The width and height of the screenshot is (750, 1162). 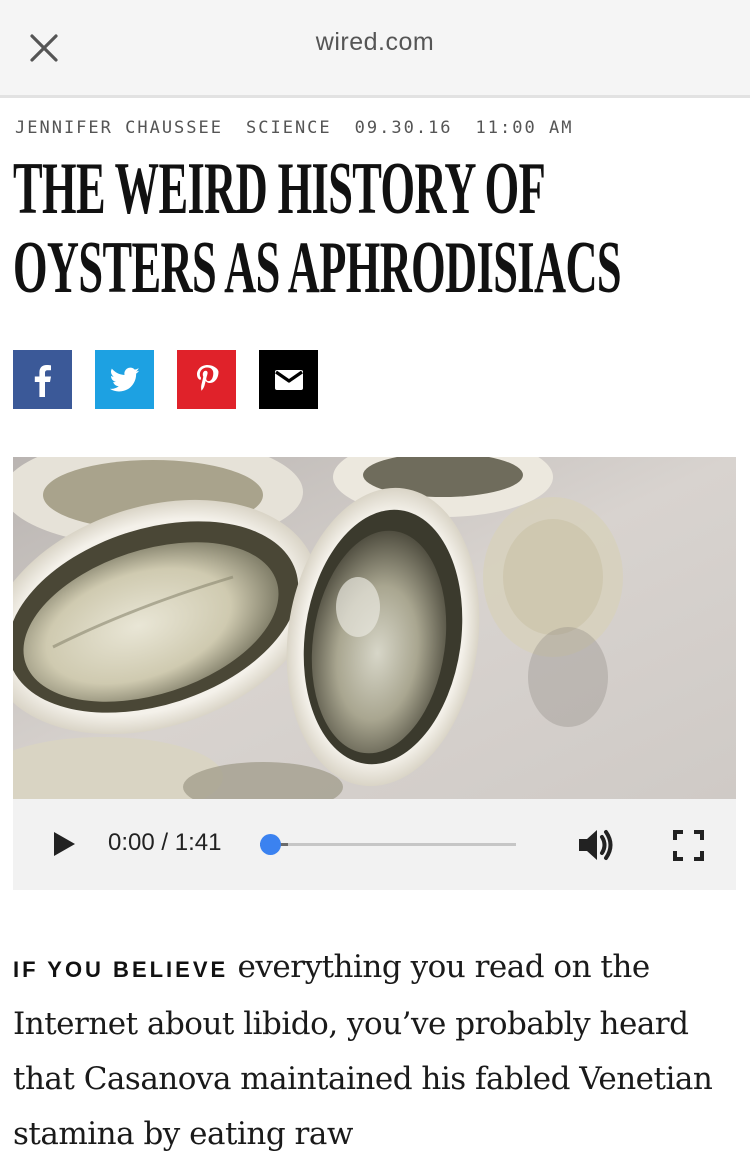 I want to click on author-name: JENNIFER CHAUSSEE, so click(x=119, y=130).